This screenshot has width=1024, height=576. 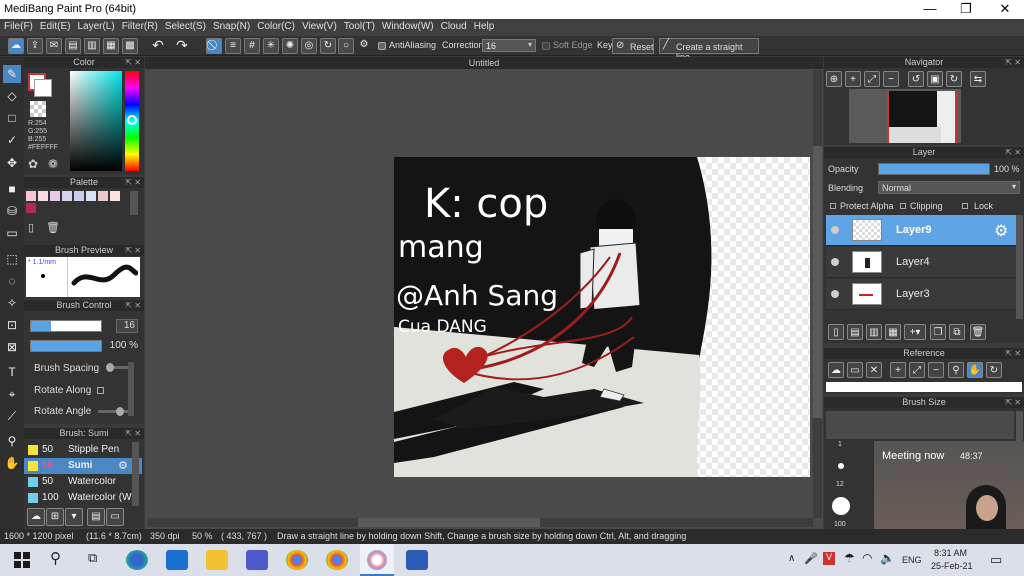 I want to click on brush-item-stipple-pen: 50 Stipple Pen, so click(x=83, y=450).